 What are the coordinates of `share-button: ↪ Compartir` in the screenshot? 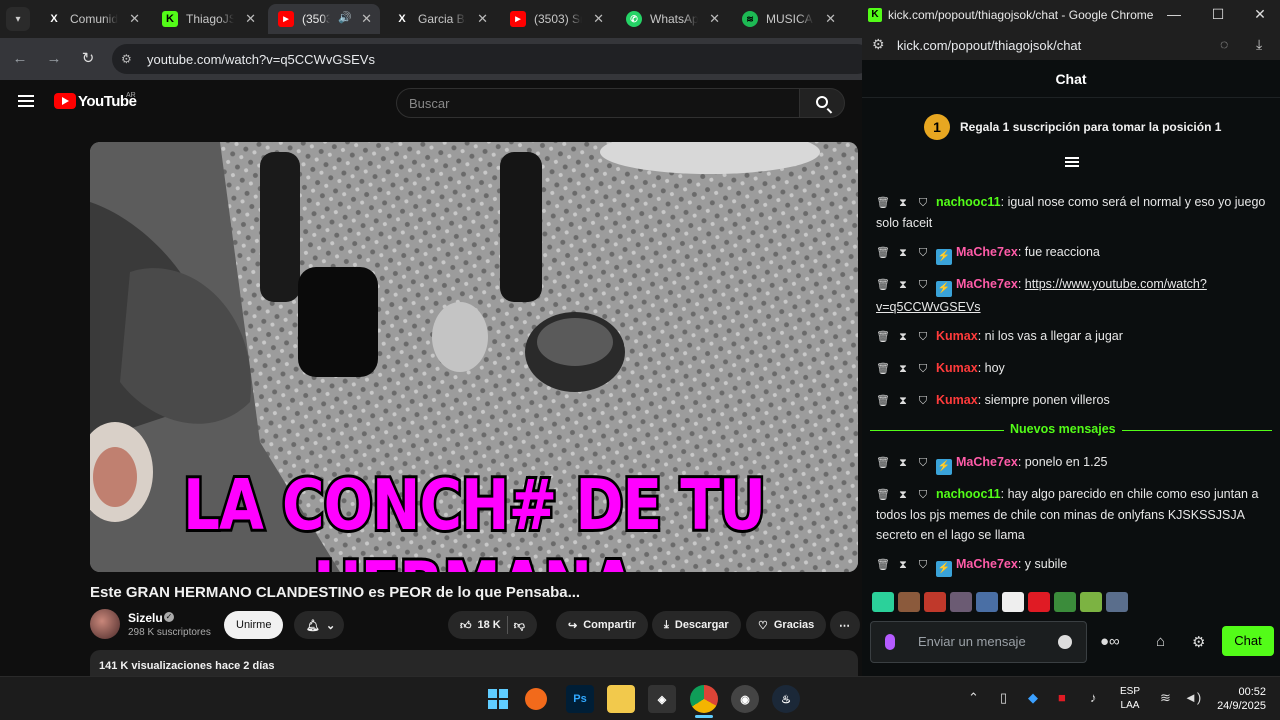 It's located at (602, 625).